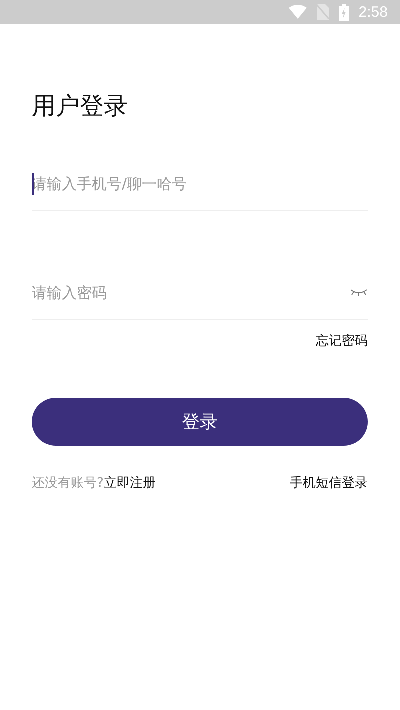  I want to click on page-title: 用户登录, so click(80, 106).